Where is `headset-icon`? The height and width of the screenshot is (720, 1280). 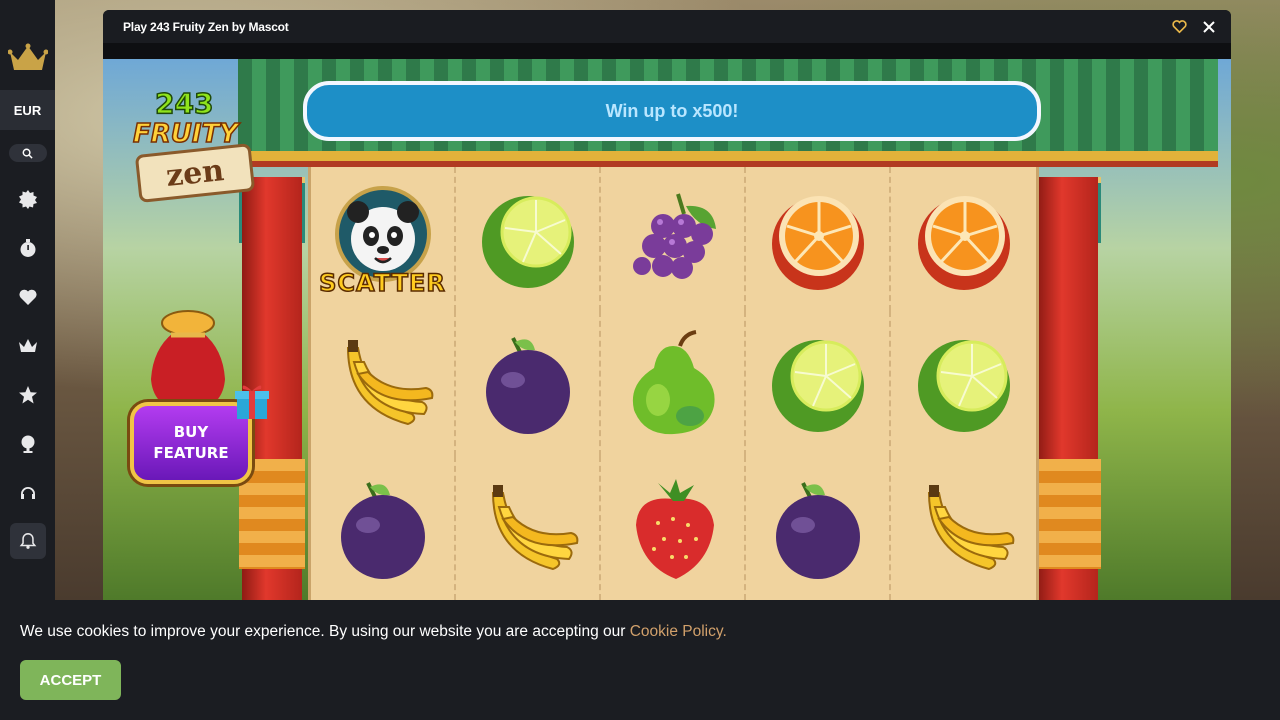
headset-icon is located at coordinates (27, 492).